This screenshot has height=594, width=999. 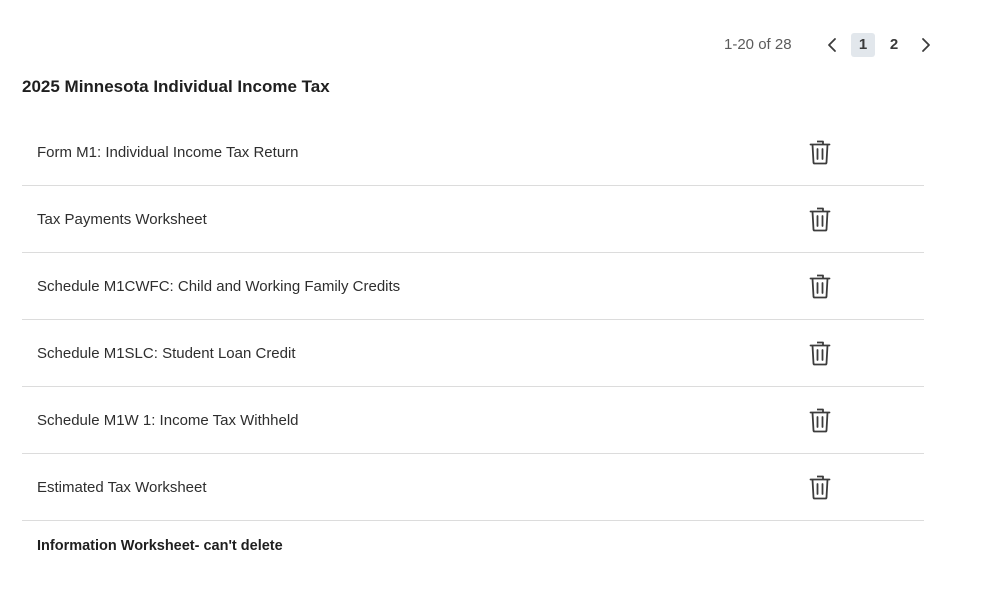 I want to click on form-name-link: Form M1: Individual Income Tax Return, so click(x=160, y=152).